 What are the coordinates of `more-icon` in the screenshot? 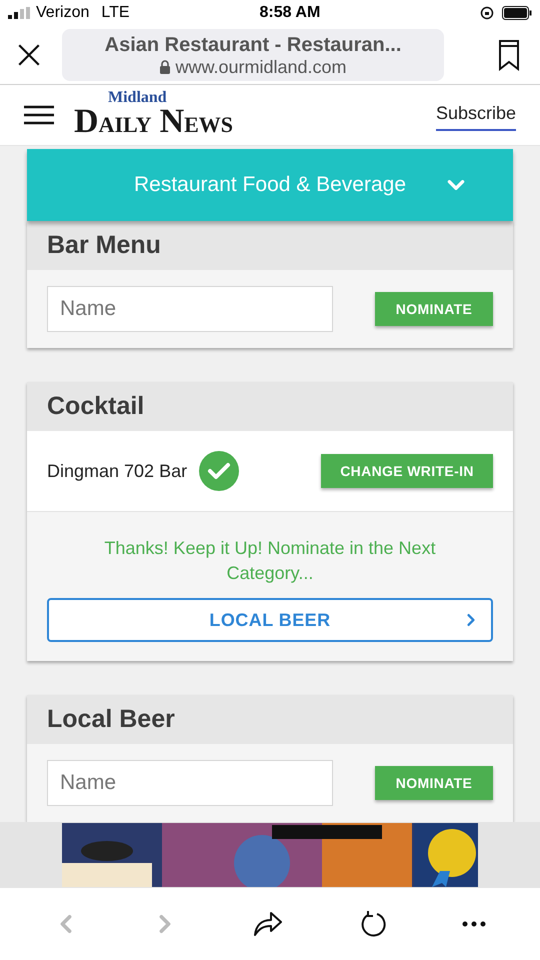 It's located at (474, 924).